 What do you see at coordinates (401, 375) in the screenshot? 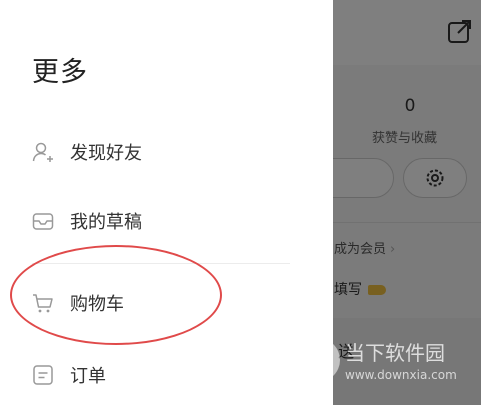
I see `watermark-url: www.downxia.com` at bounding box center [401, 375].